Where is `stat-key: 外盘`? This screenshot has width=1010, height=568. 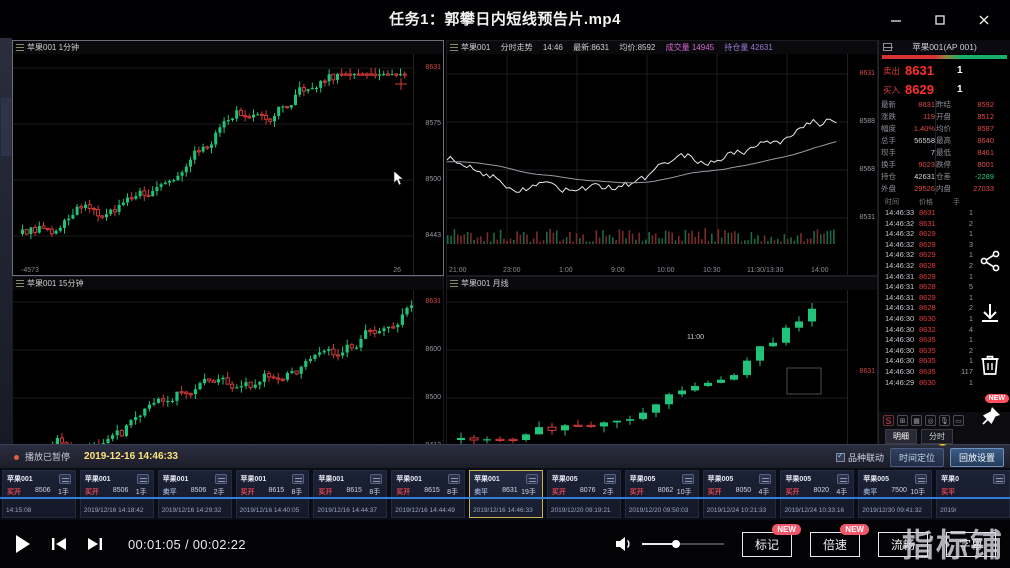
stat-key: 外盘 is located at coordinates (888, 188).